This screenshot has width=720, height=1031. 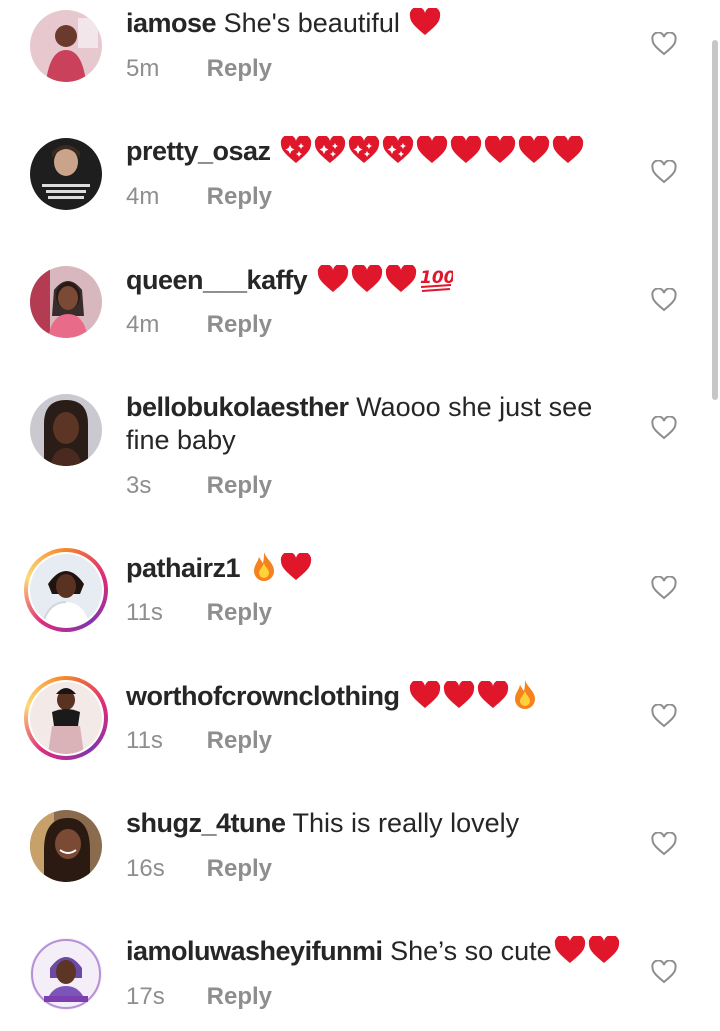 I want to click on comment-username: worthofcrownclothing, so click(x=263, y=696).